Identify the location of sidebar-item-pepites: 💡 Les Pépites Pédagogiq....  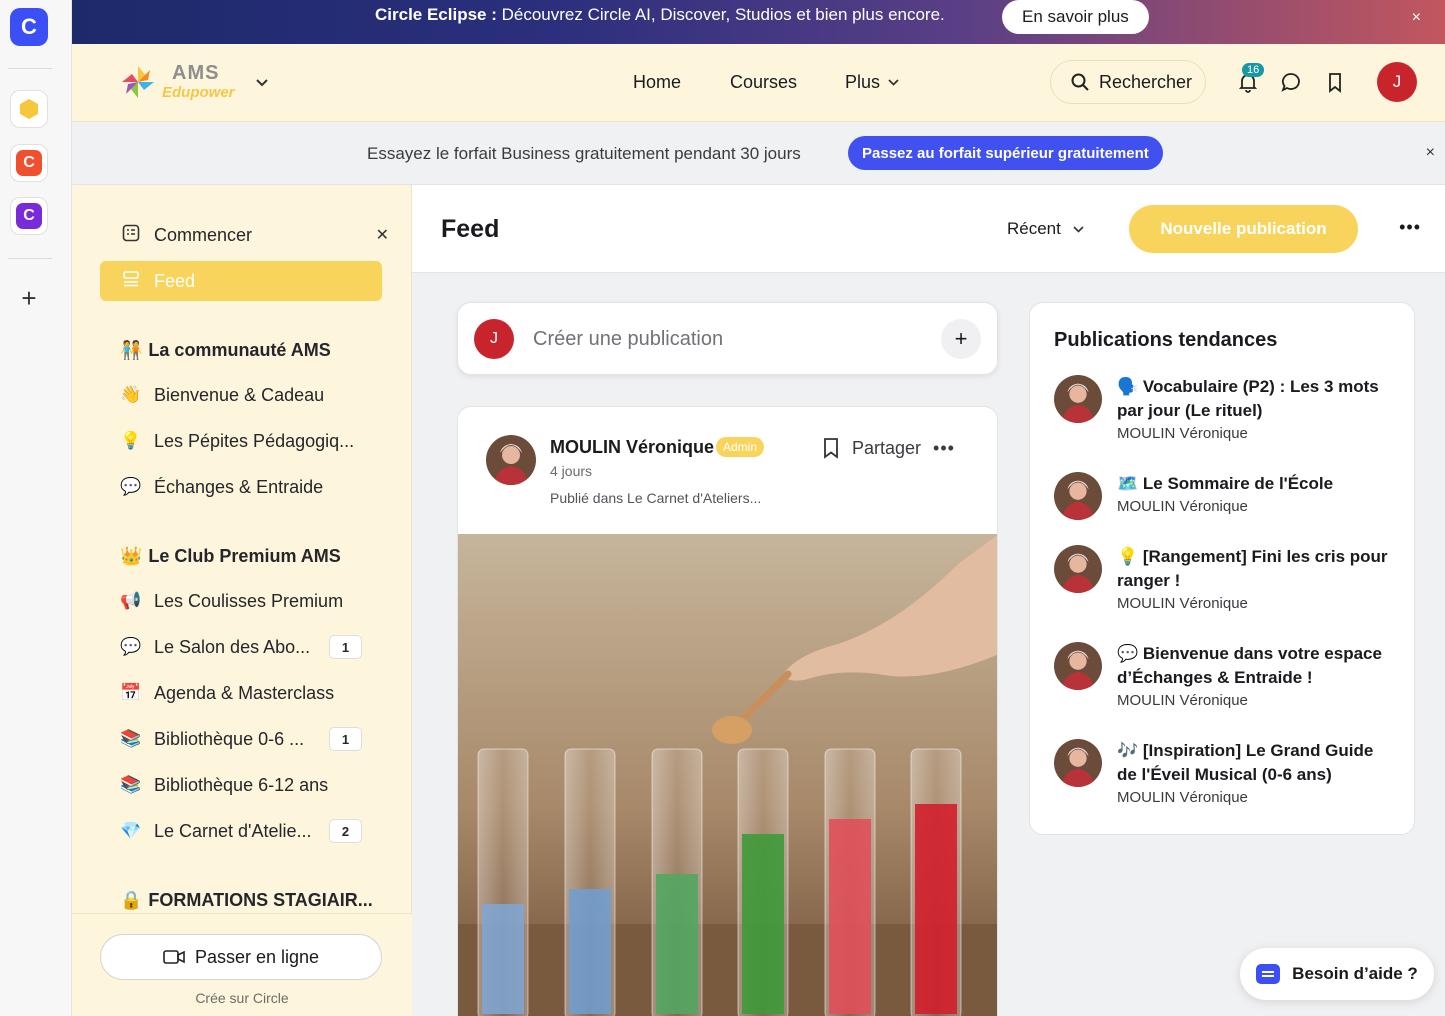
(241, 441).